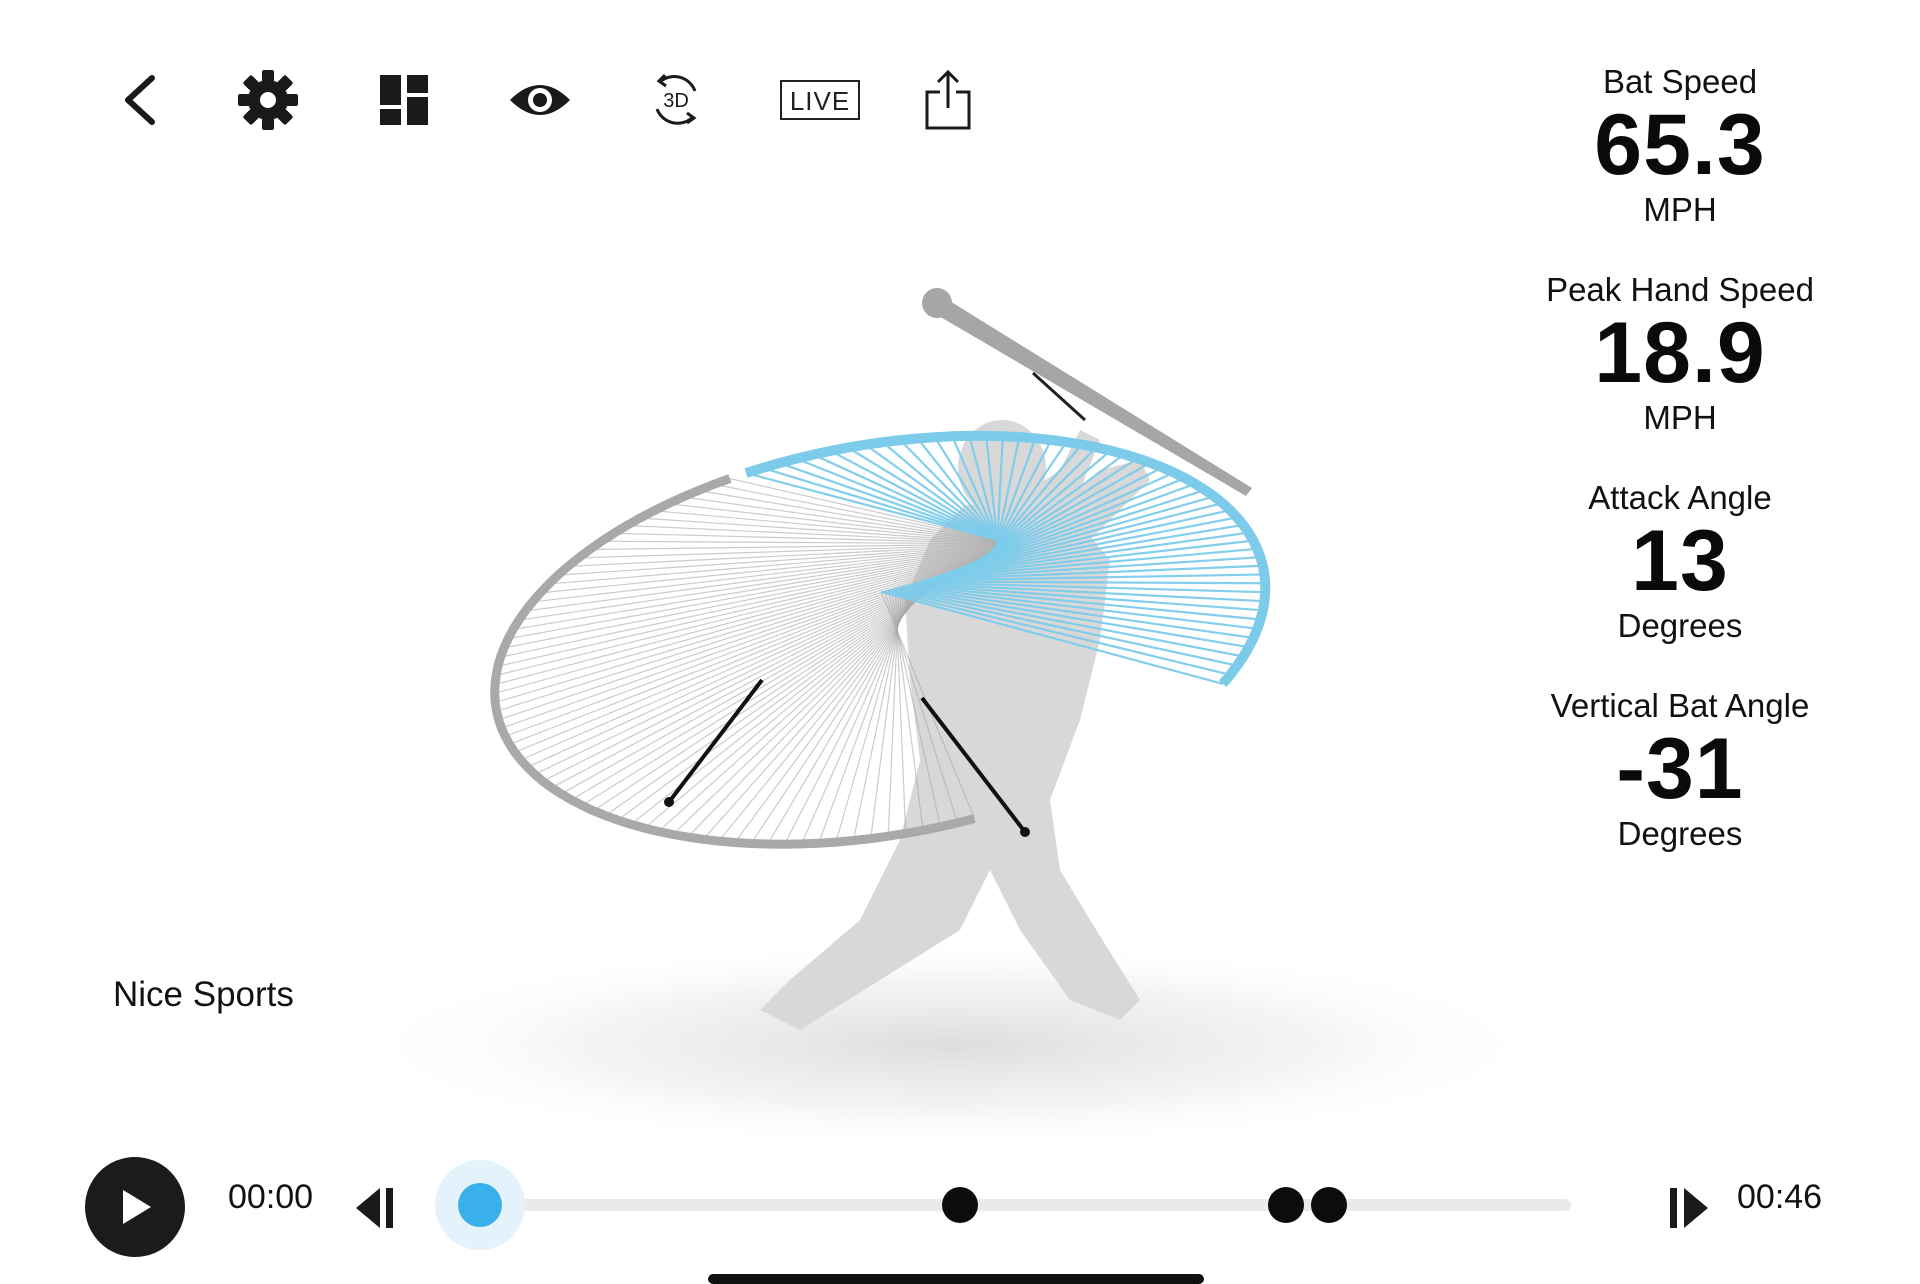  Describe the element at coordinates (1680, 497) in the screenshot. I see `metric-label: Attack Angle` at that location.